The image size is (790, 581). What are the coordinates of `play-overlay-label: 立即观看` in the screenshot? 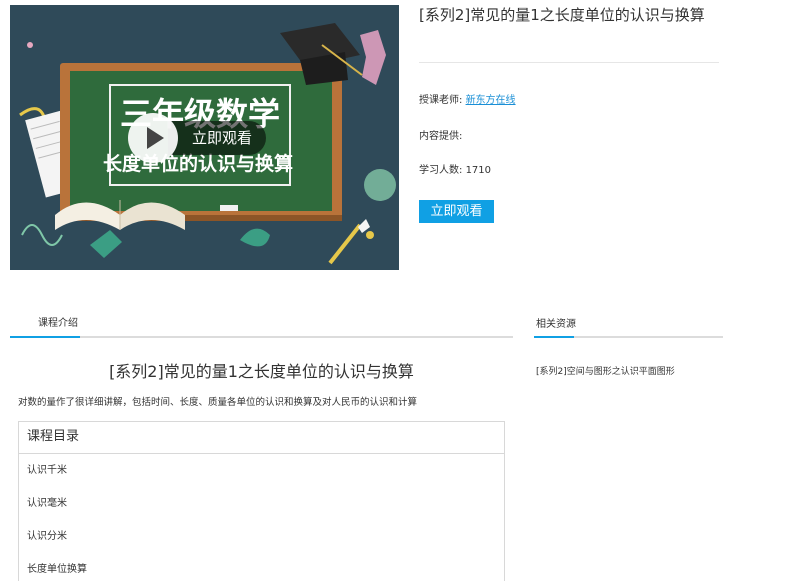 It's located at (217, 138).